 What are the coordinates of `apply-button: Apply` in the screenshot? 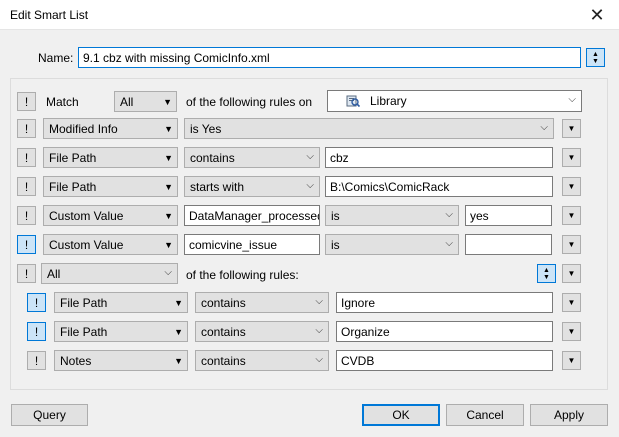 It's located at (569, 415).